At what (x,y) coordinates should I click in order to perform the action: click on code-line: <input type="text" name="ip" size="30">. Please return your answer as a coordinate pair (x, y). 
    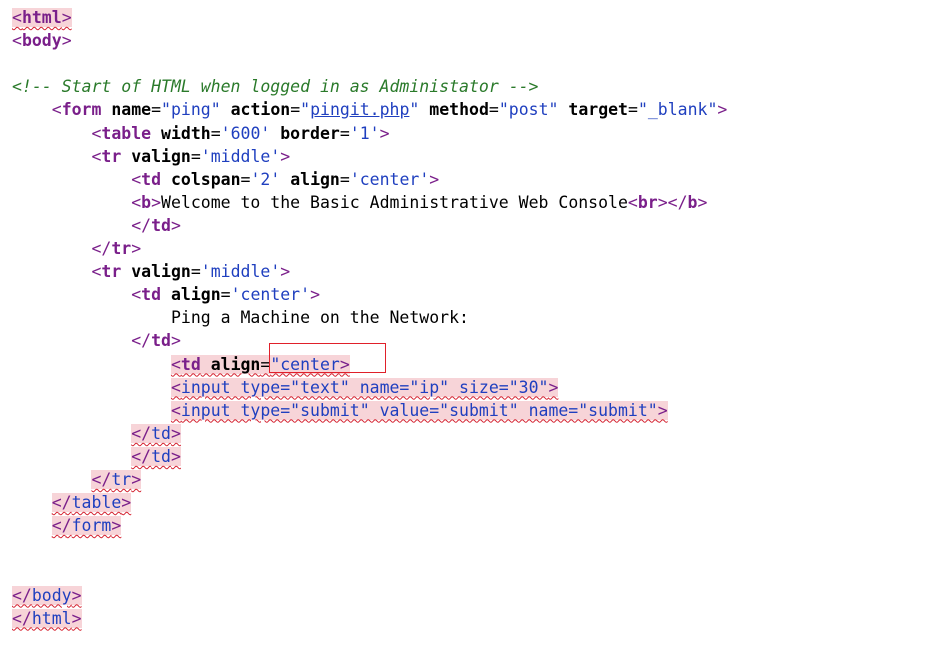
    Looking at the image, I should click on (285, 387).